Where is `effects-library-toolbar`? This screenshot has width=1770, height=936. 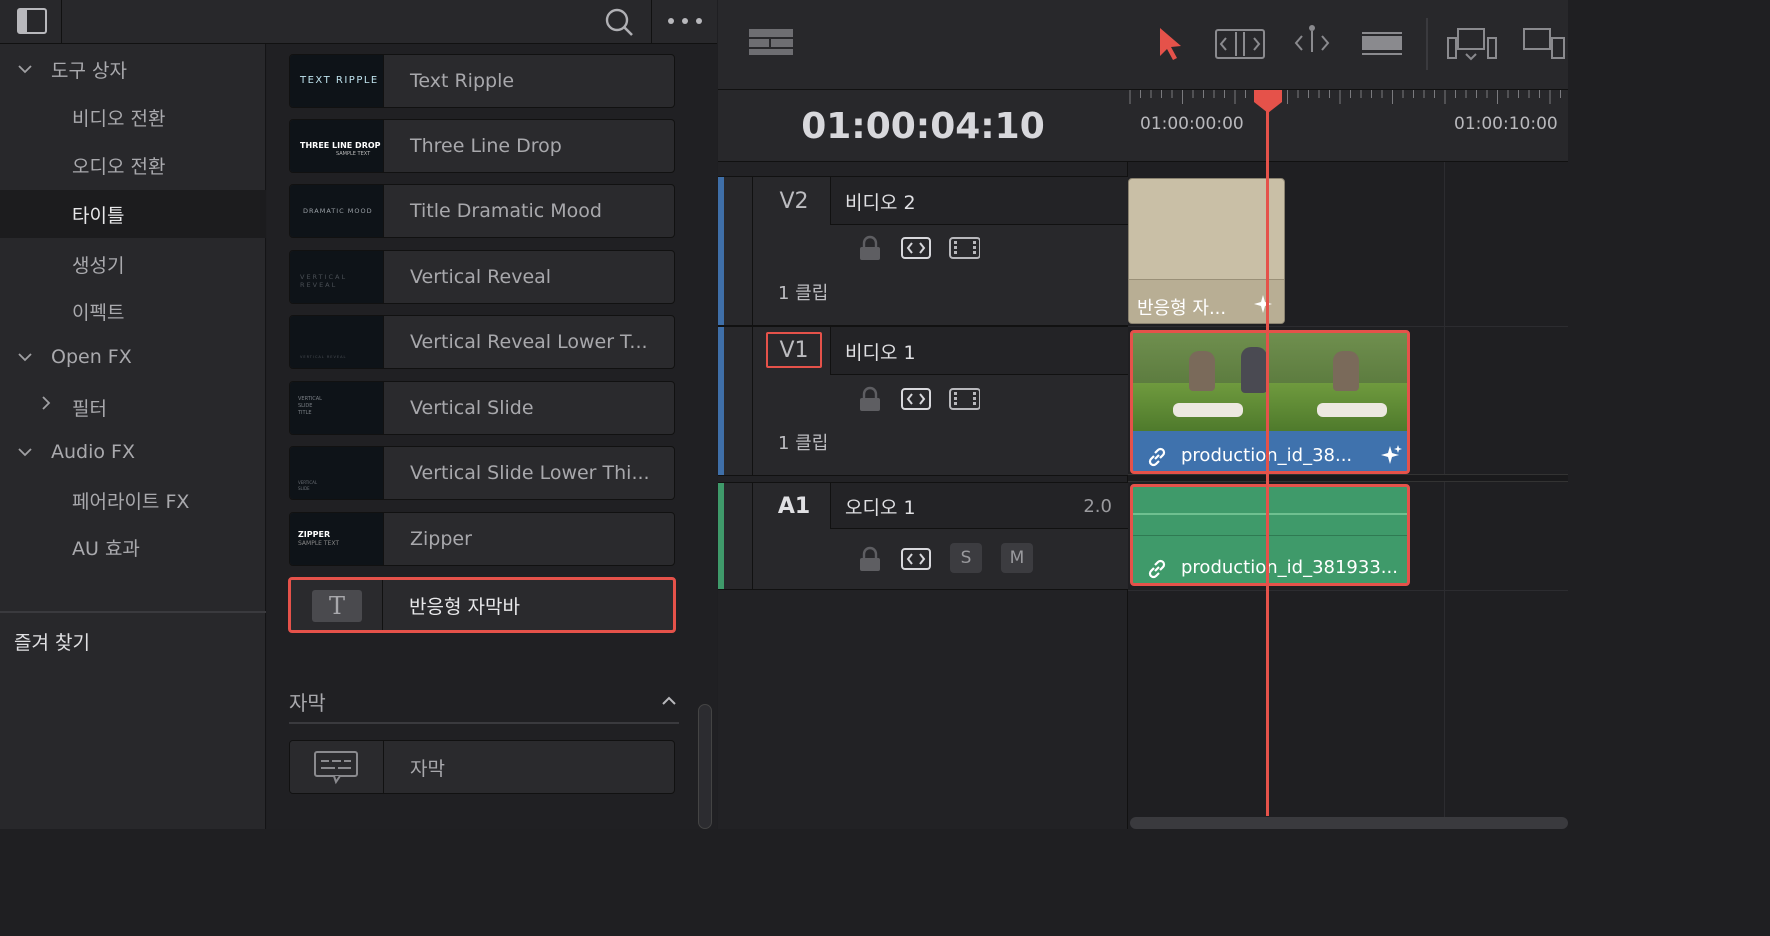 effects-library-toolbar is located at coordinates (358, 22).